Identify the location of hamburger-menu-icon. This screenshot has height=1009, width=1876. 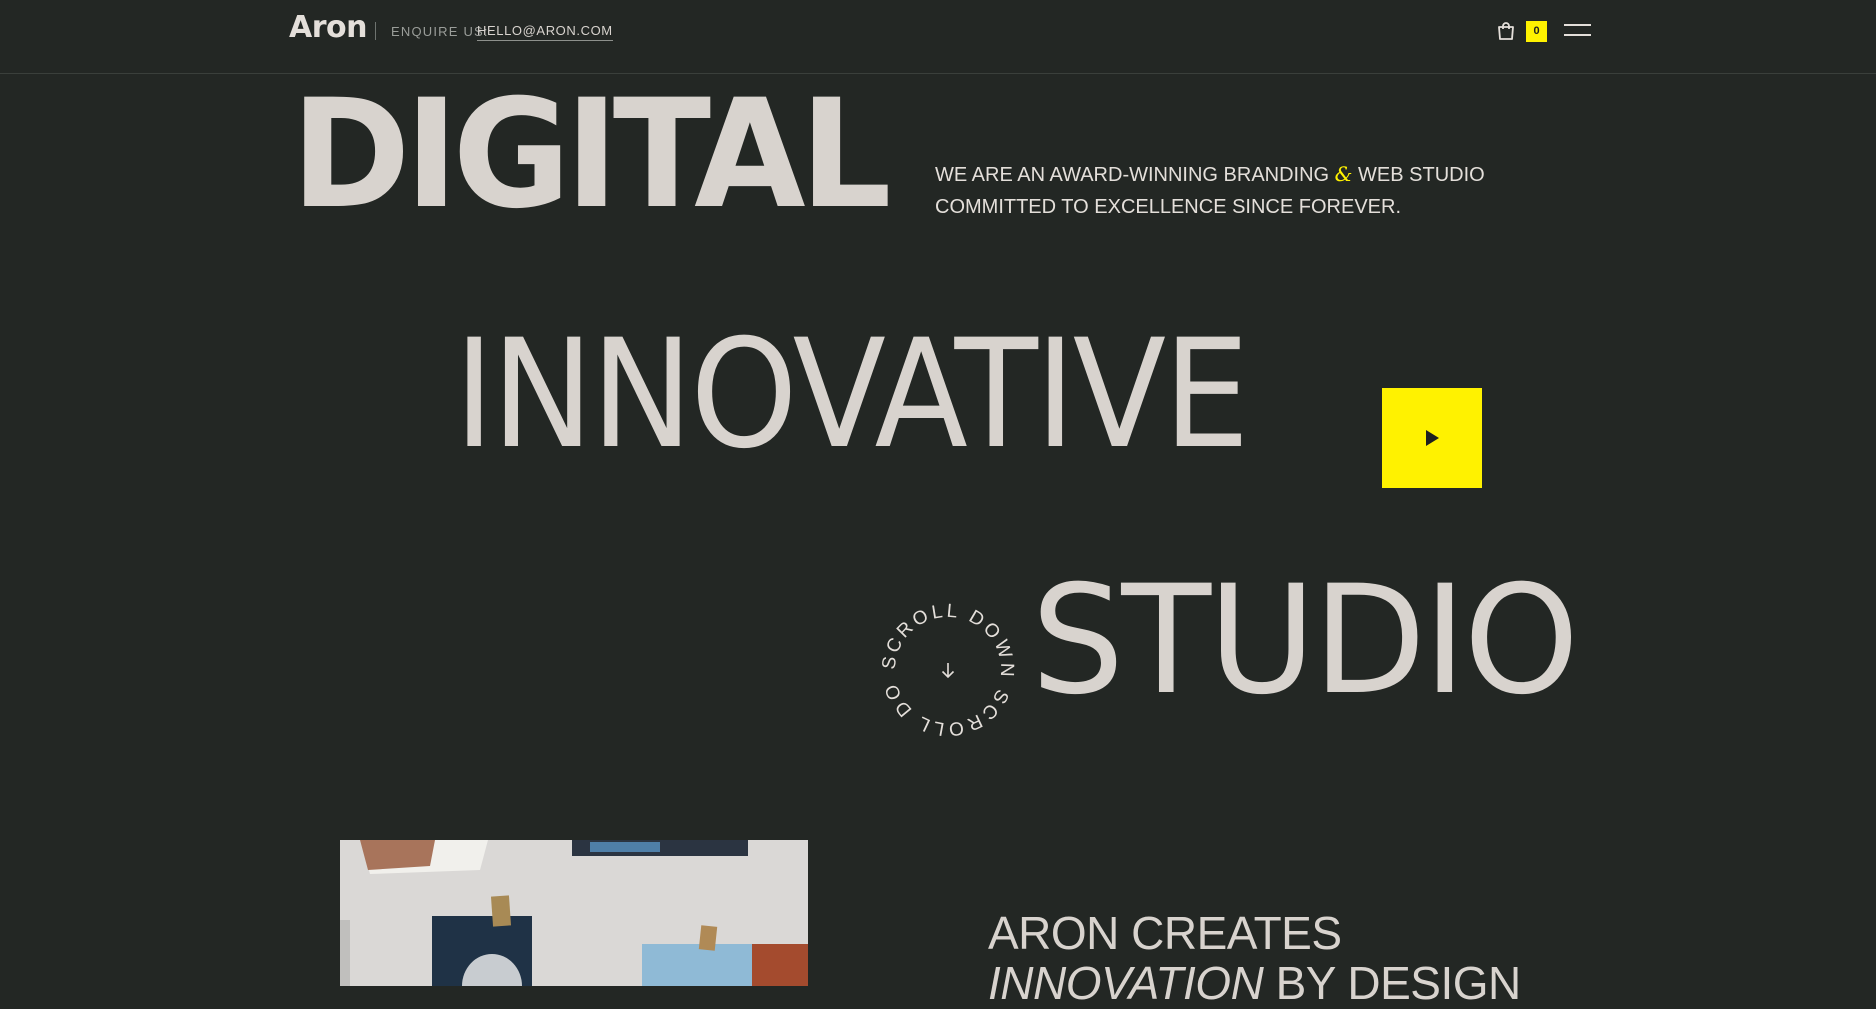
(1577, 30).